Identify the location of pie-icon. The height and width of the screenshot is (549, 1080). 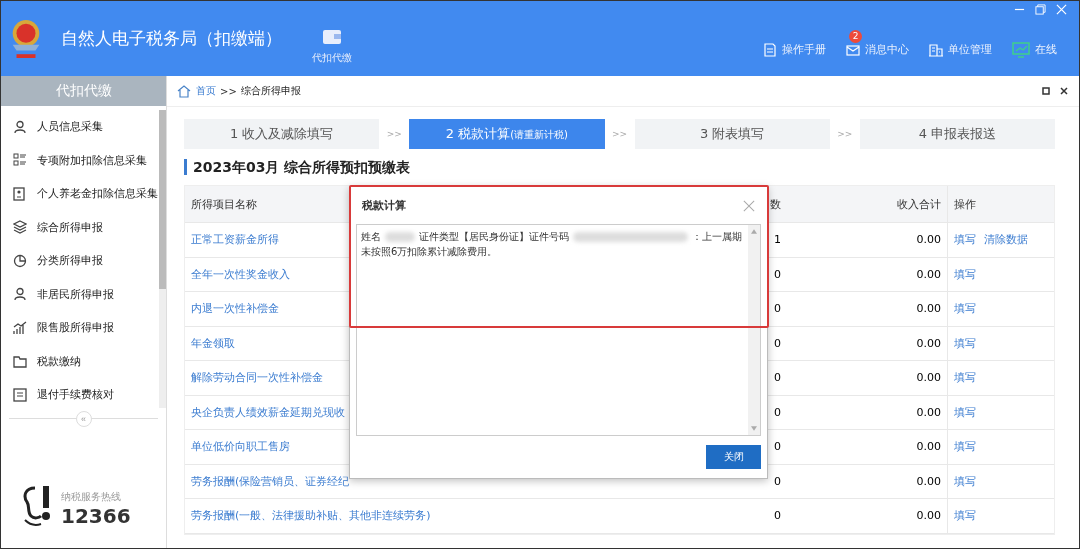
(20, 260).